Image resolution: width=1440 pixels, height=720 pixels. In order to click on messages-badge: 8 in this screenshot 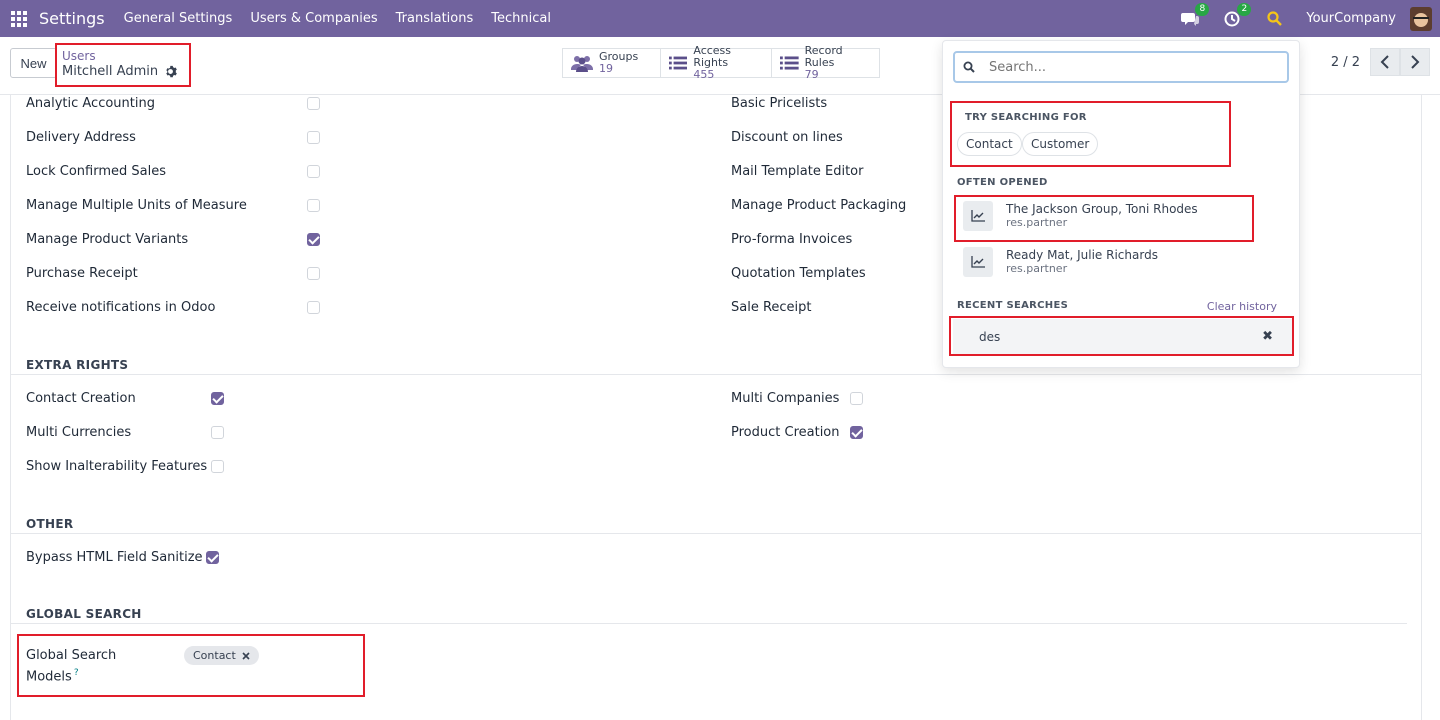, I will do `click(1202, 9)`.